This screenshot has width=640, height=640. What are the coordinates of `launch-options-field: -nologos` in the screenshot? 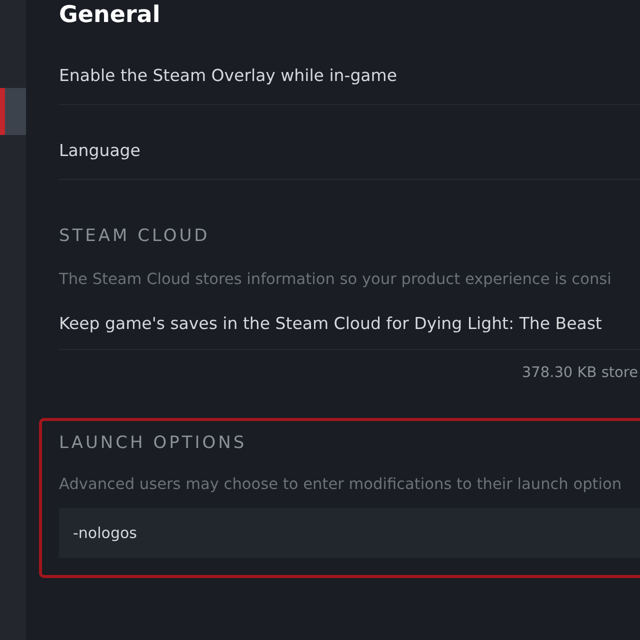 It's located at (349, 533).